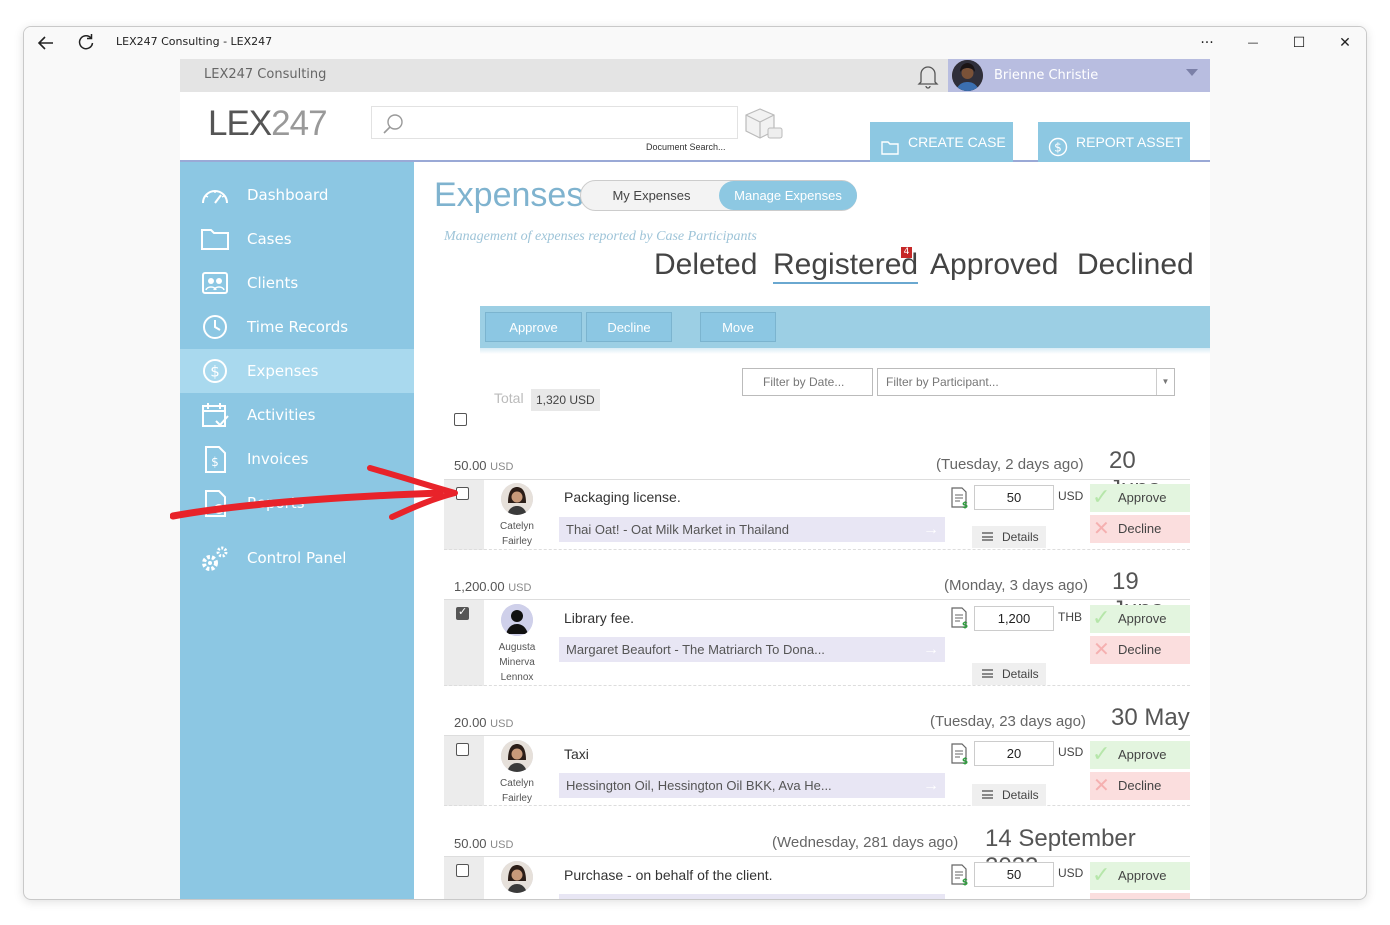  I want to click on page-title: Expenses, so click(509, 195).